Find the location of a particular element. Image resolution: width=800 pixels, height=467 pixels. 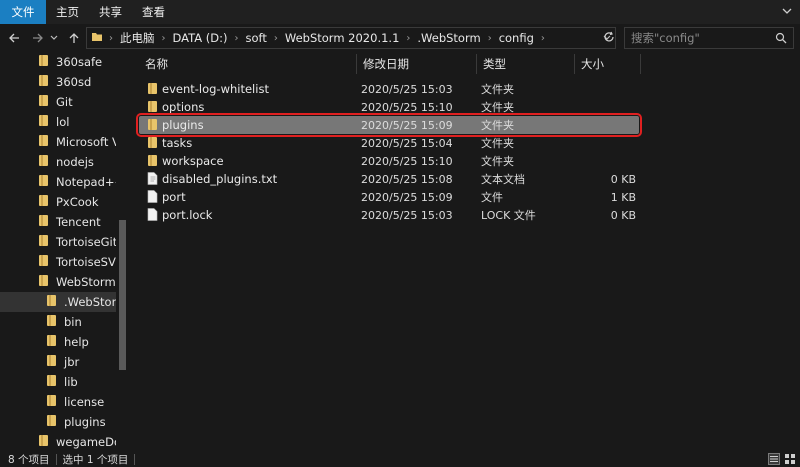

tree-item: 360sd is located at coordinates (58, 82).